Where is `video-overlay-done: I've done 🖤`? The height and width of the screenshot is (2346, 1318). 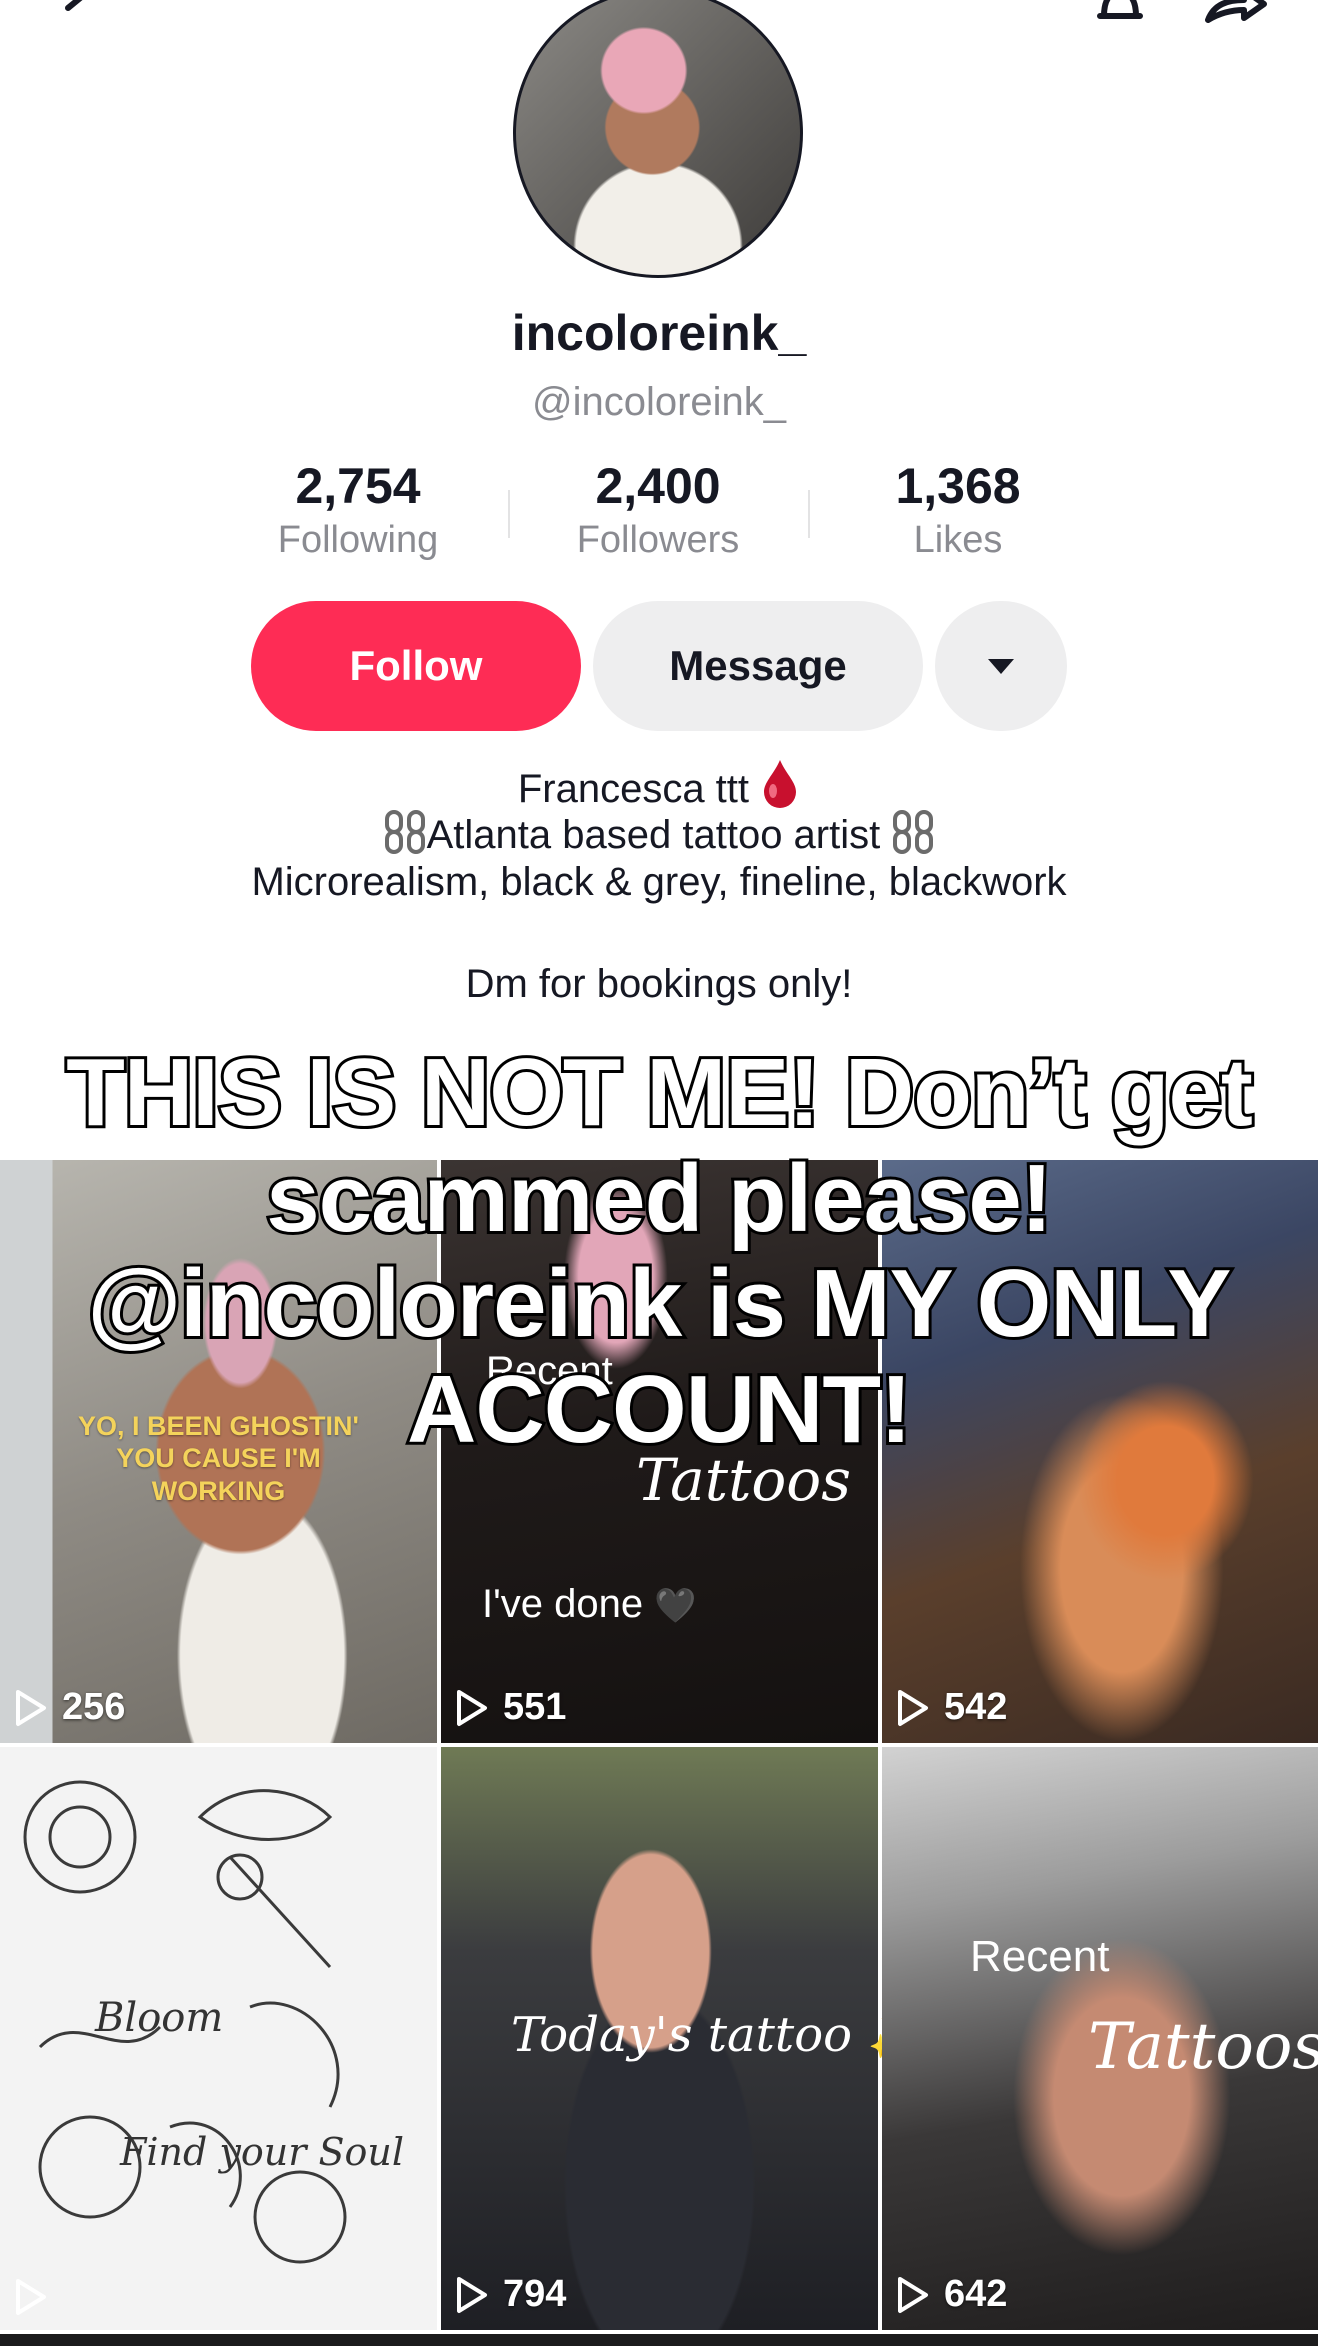
video-overlay-done: I've done 🖤 is located at coordinates (589, 1604).